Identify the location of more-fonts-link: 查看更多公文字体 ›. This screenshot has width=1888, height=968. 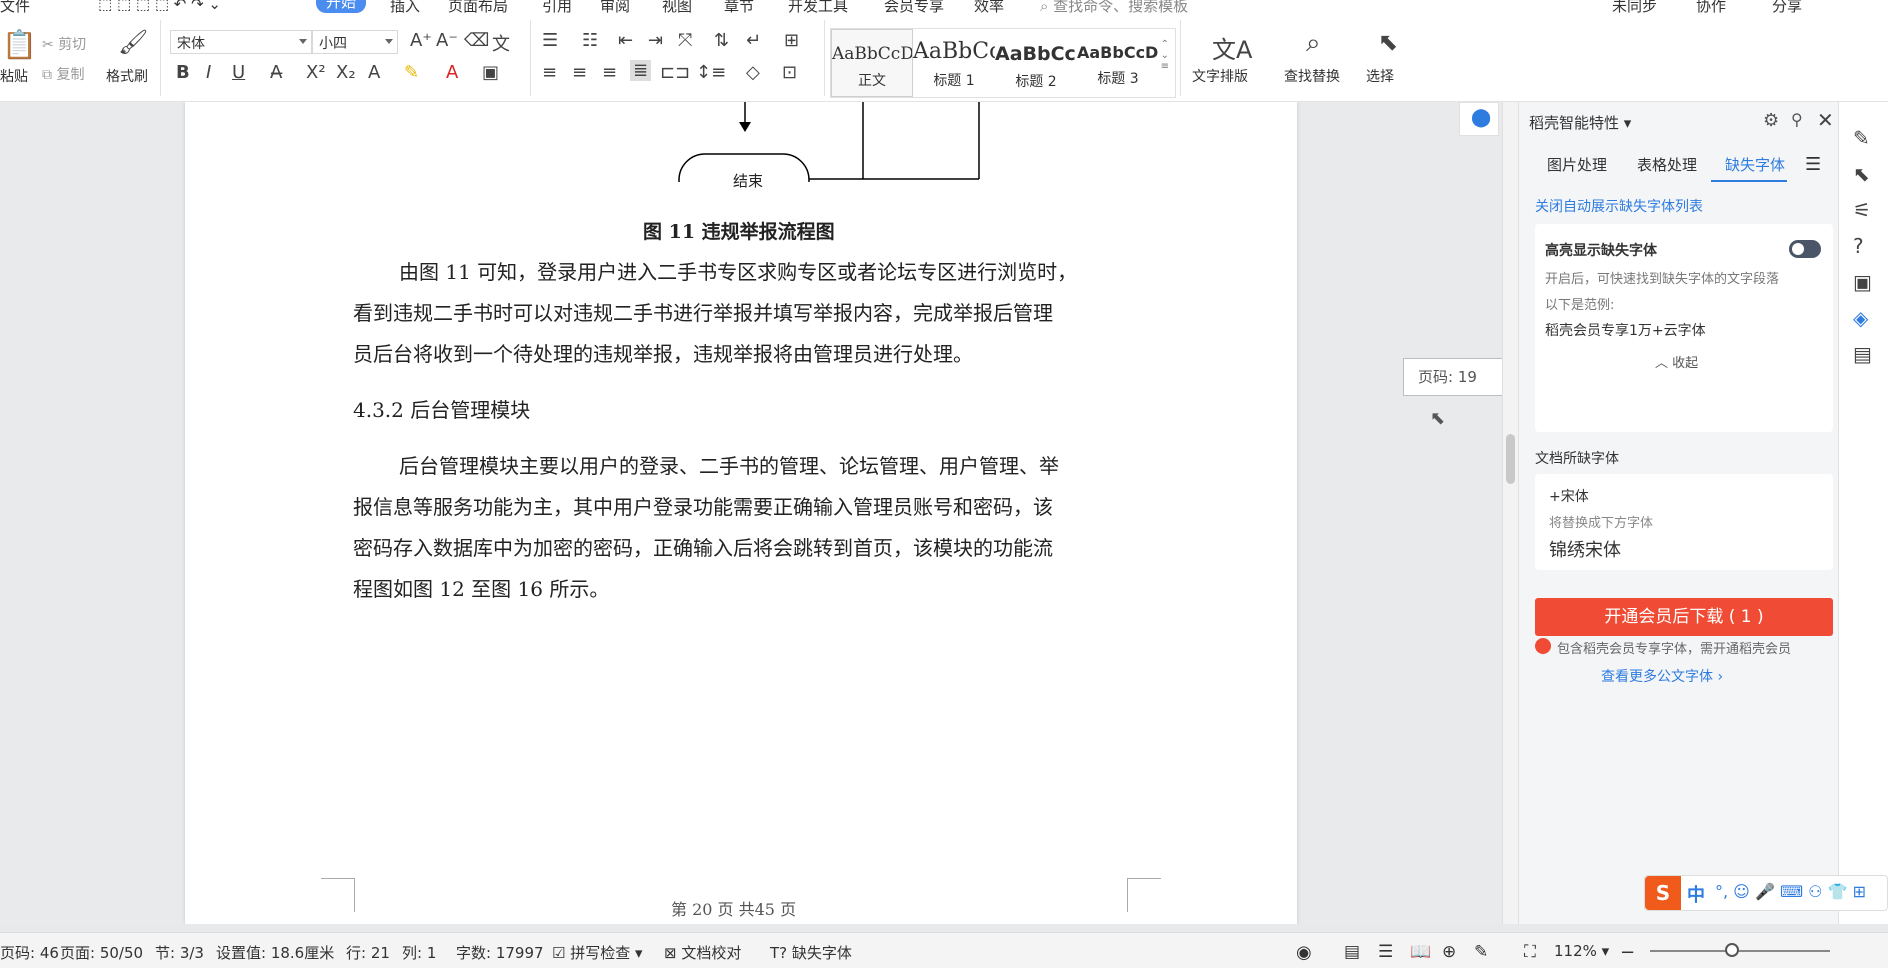
(1662, 676).